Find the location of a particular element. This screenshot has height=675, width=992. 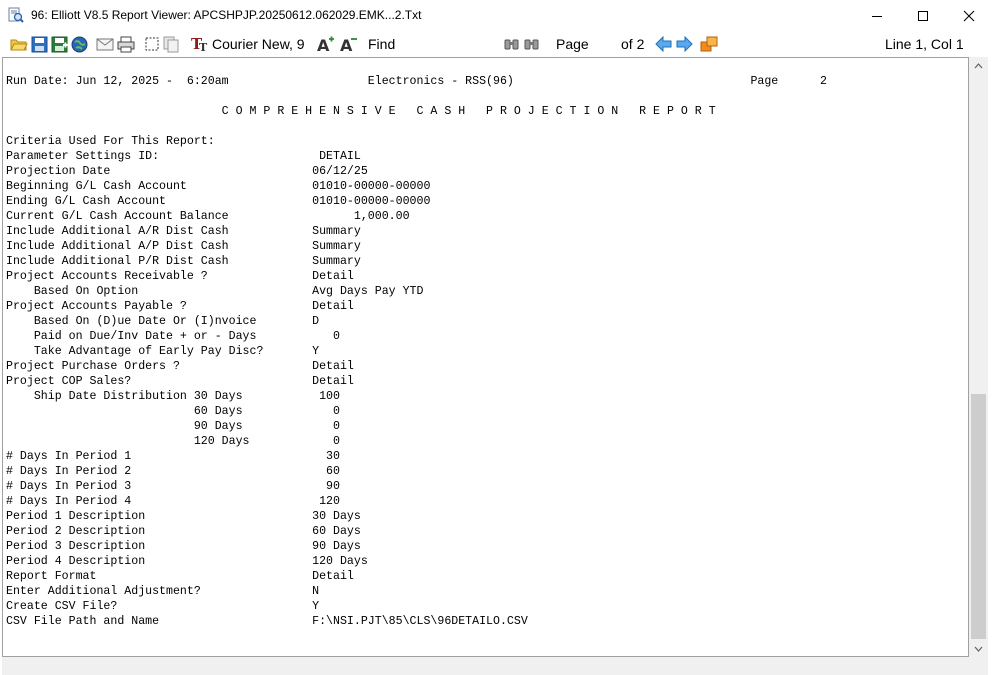

export-button is located at coordinates (709, 44).